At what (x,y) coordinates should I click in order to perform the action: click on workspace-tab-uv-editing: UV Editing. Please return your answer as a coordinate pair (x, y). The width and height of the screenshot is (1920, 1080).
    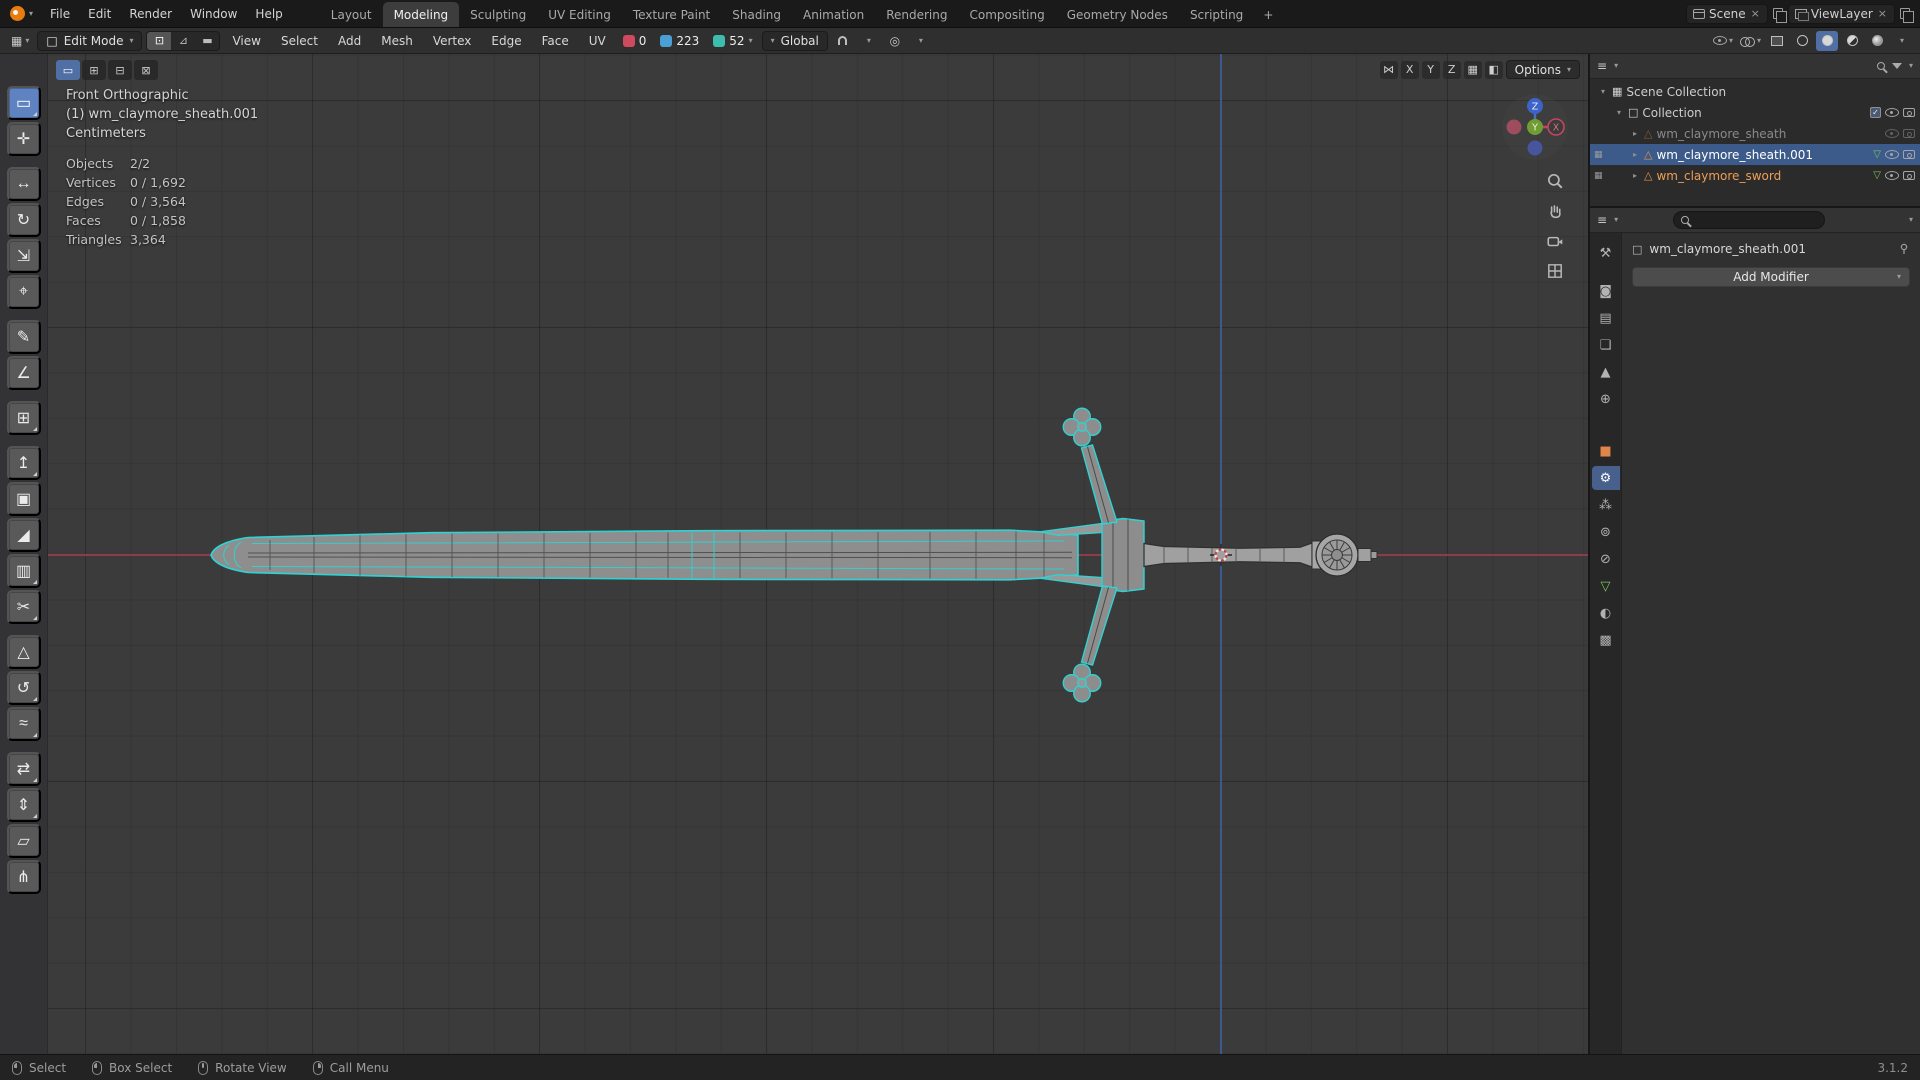
    Looking at the image, I should click on (579, 14).